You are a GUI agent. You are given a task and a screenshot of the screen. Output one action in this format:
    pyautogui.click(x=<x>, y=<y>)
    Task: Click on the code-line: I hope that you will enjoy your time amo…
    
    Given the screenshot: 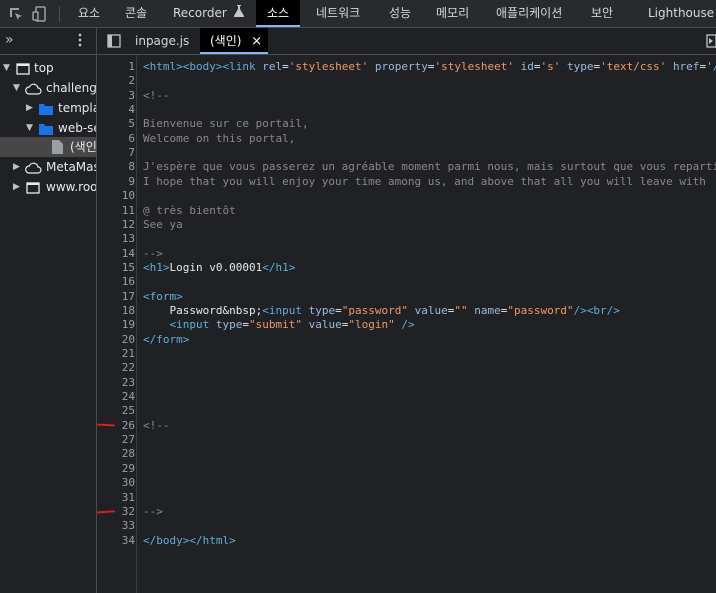 What is the action you would take?
    pyautogui.click(x=428, y=182)
    